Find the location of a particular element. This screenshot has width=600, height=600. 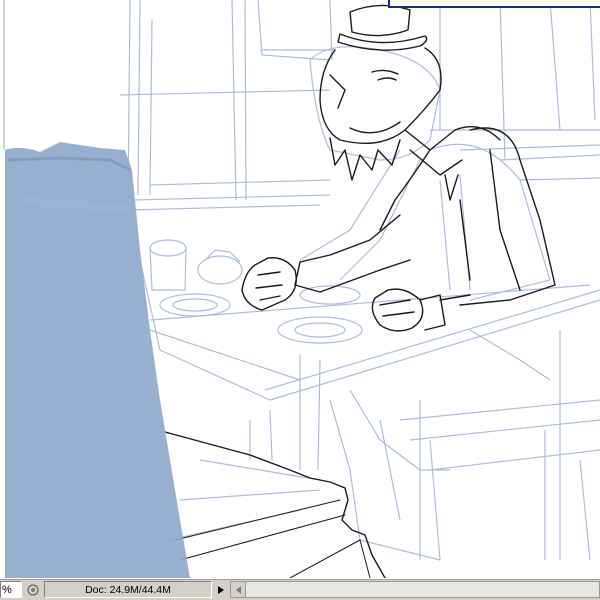

play-triangle-icon is located at coordinates (221, 589).